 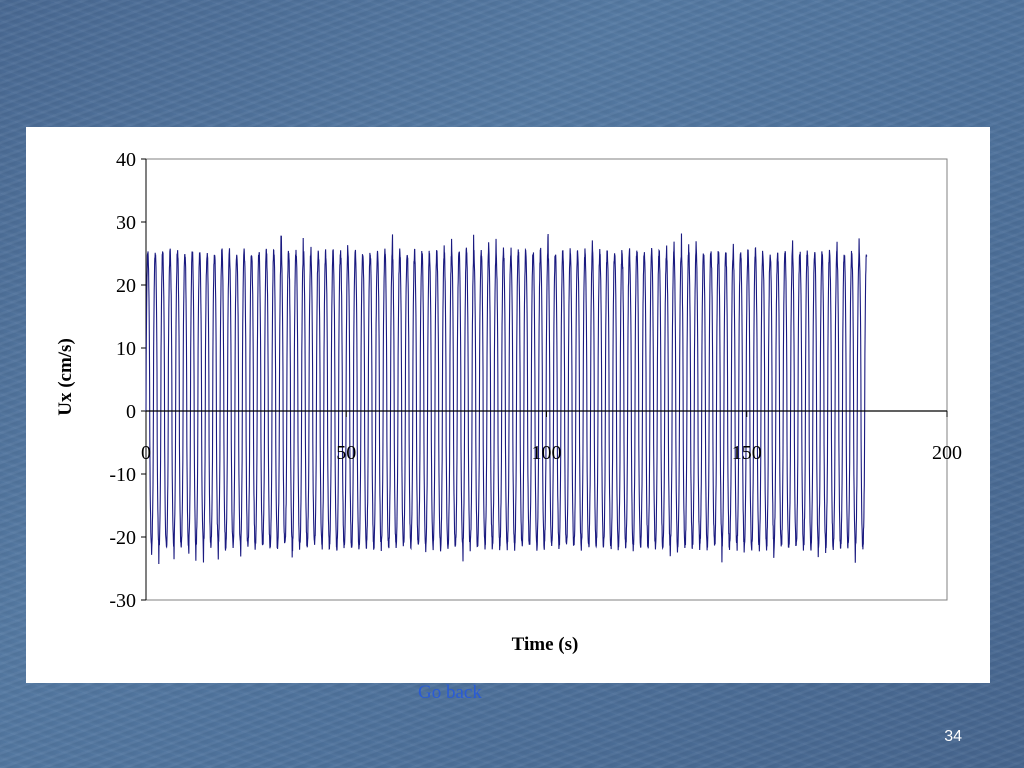 What do you see at coordinates (547, 453) in the screenshot?
I see `x-tick-label: 100` at bounding box center [547, 453].